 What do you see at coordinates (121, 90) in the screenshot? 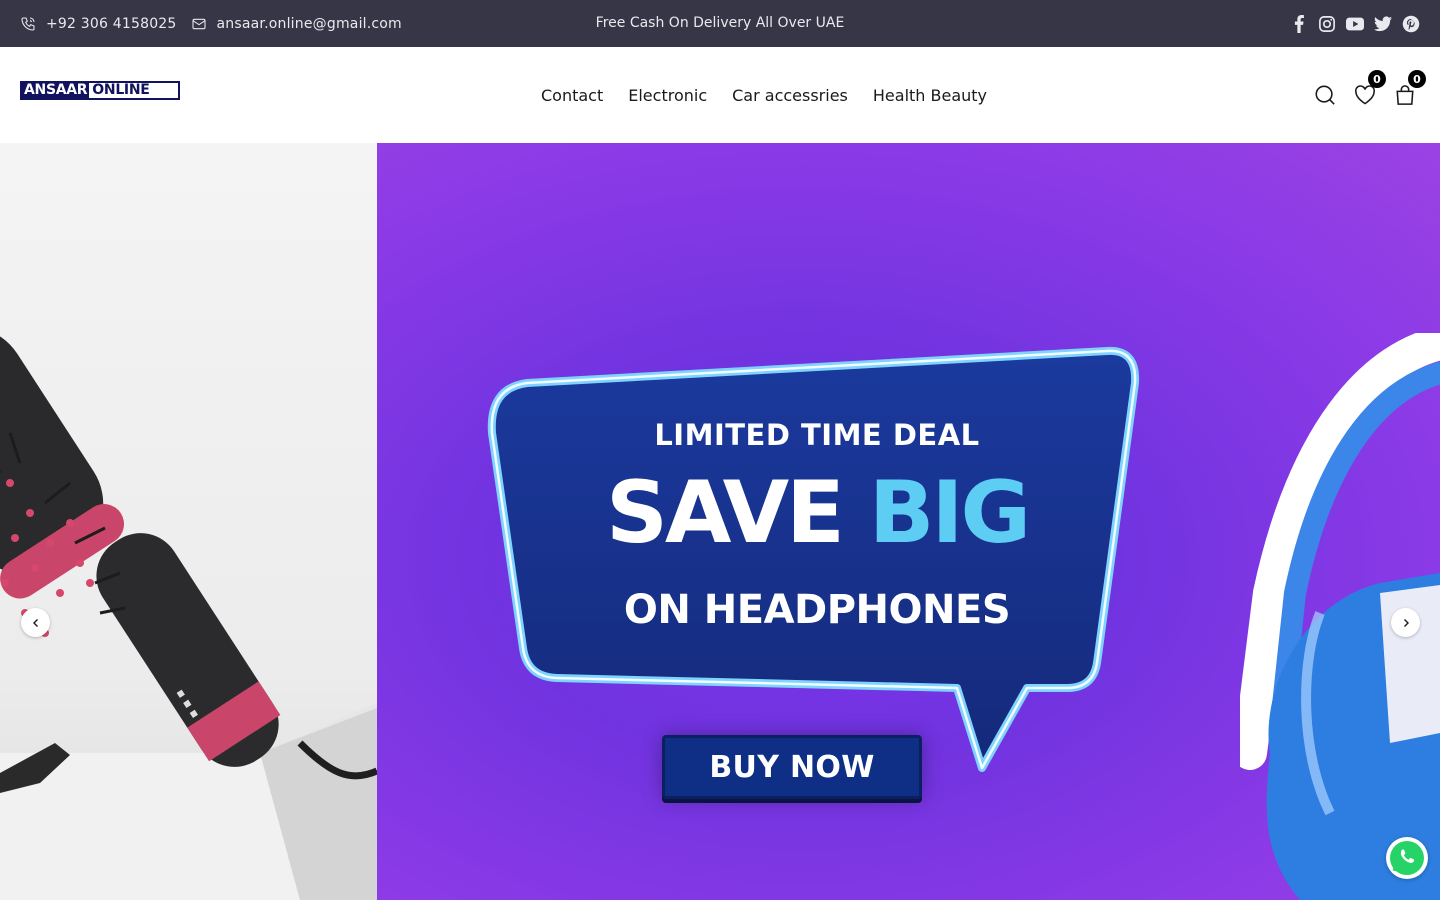
I see `logo-text-online: ONLINE` at bounding box center [121, 90].